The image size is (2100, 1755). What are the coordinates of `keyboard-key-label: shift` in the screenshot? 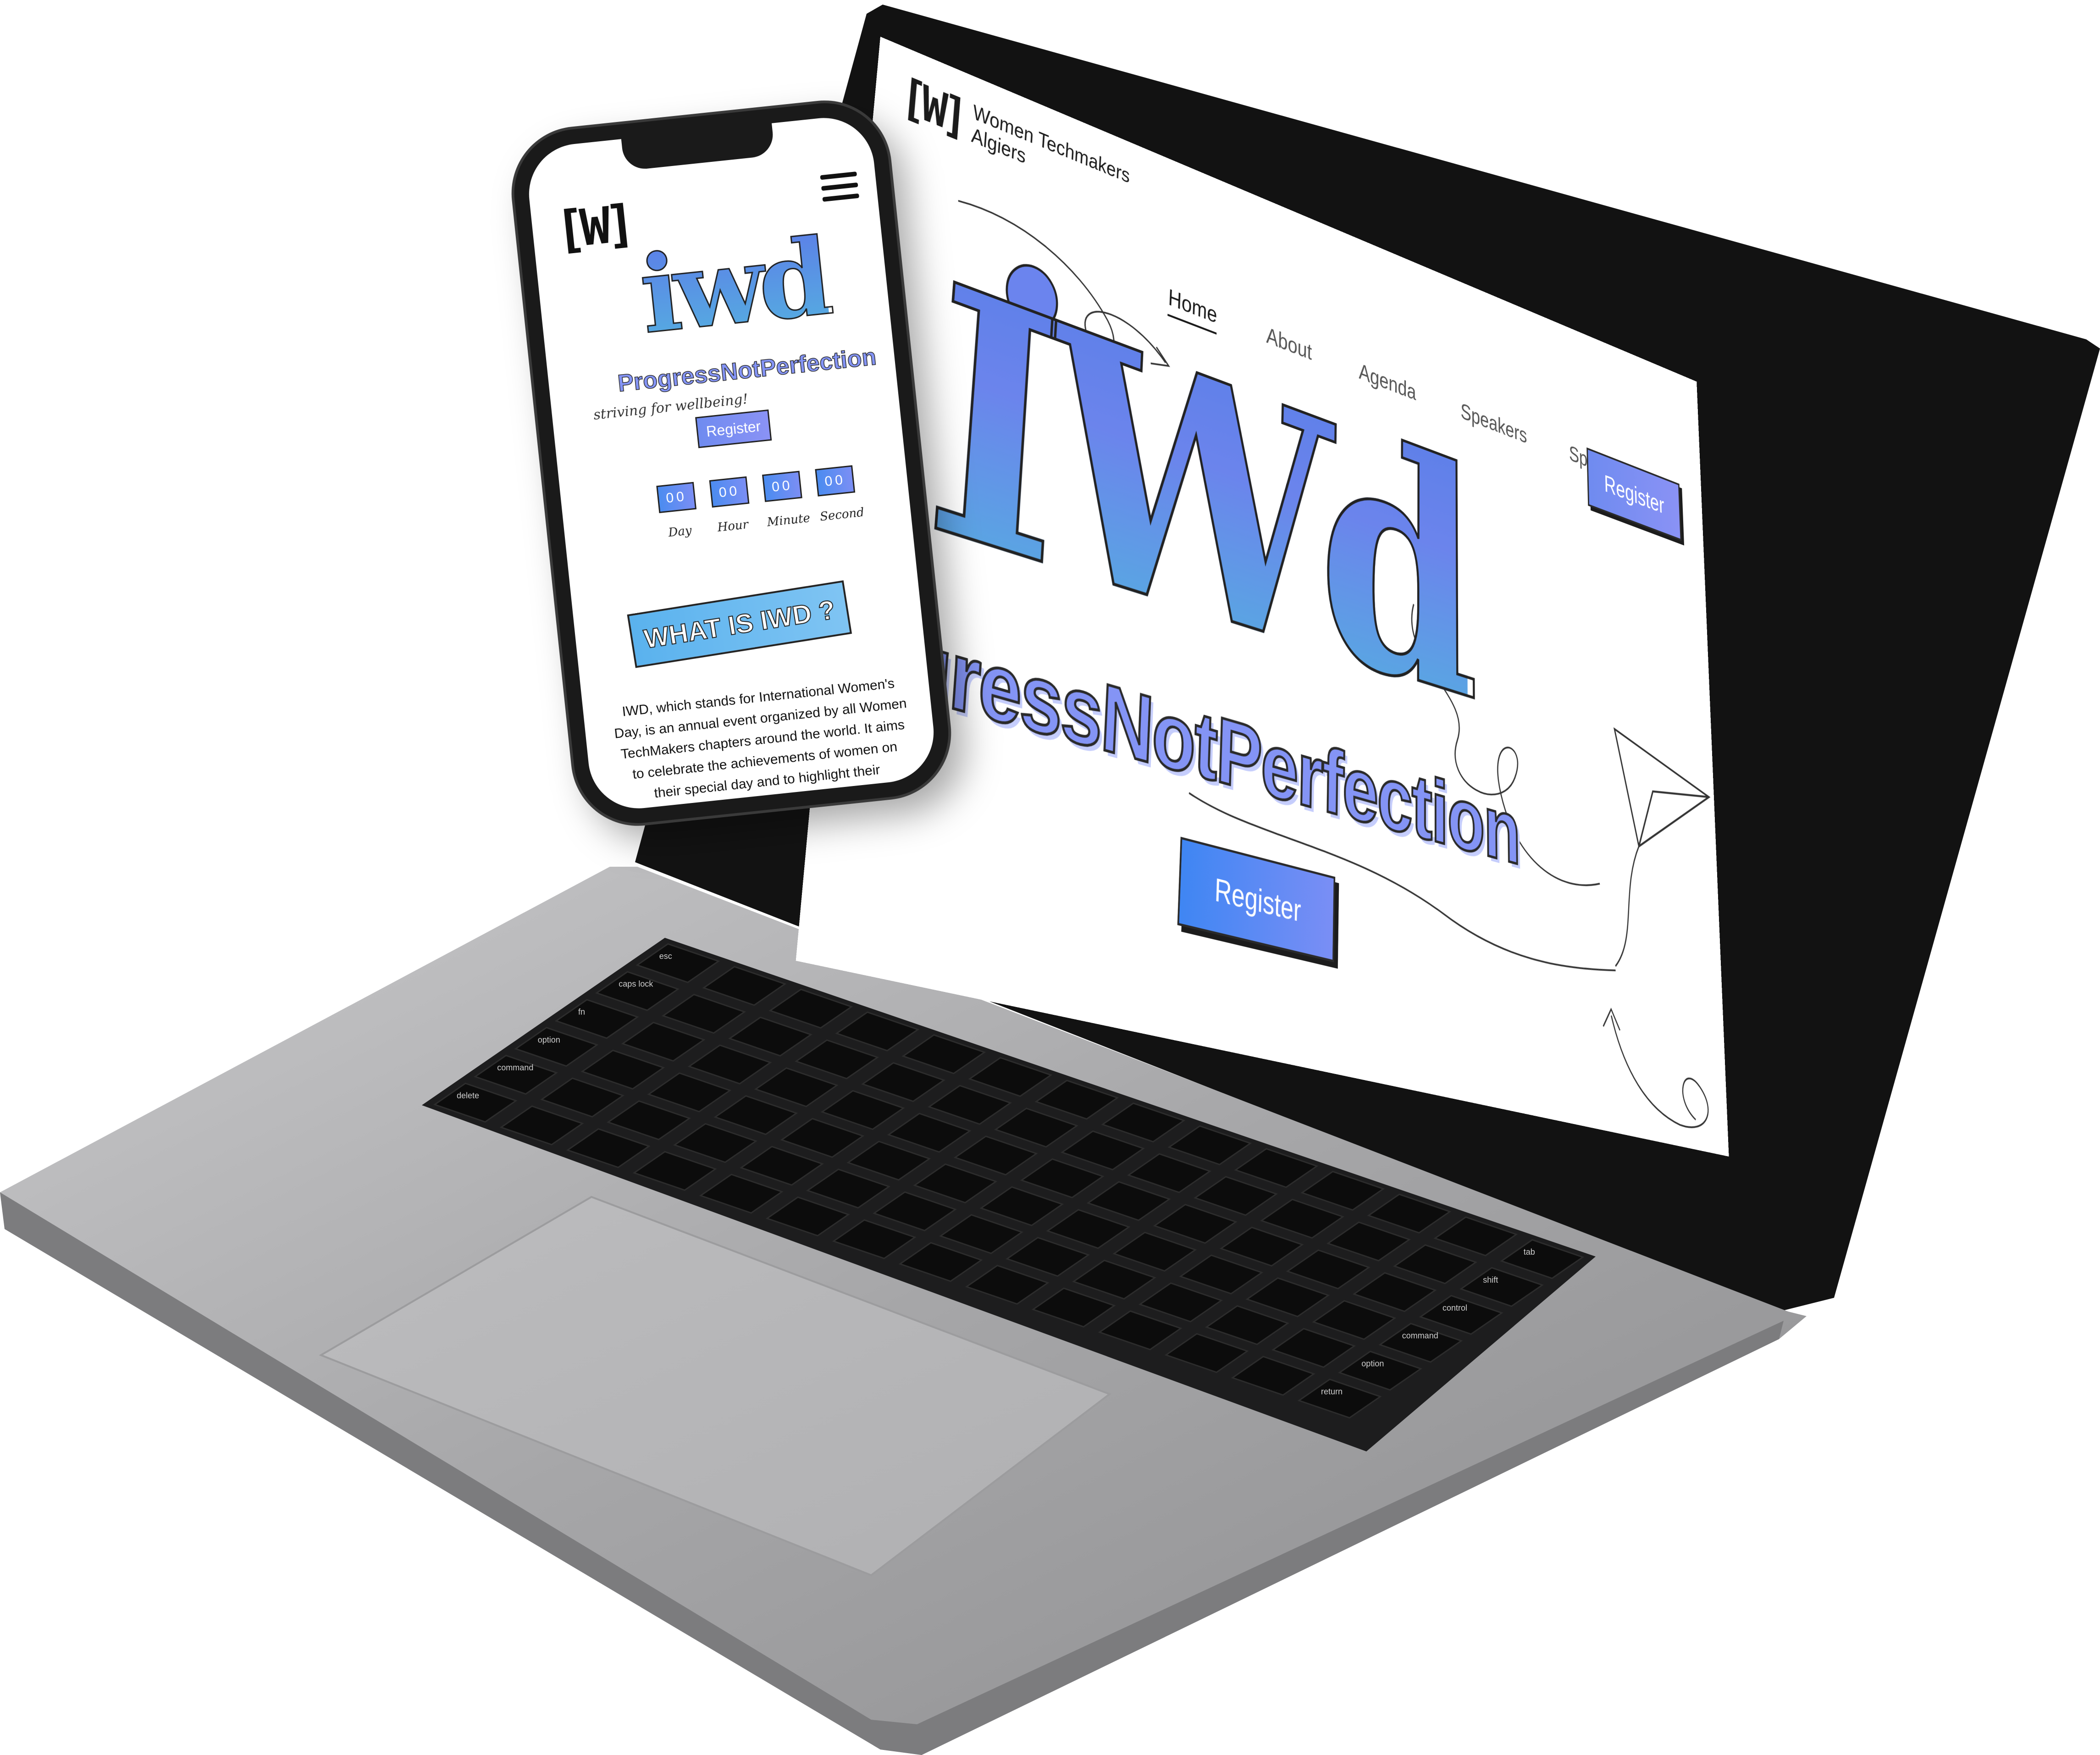 It's located at (1490, 1279).